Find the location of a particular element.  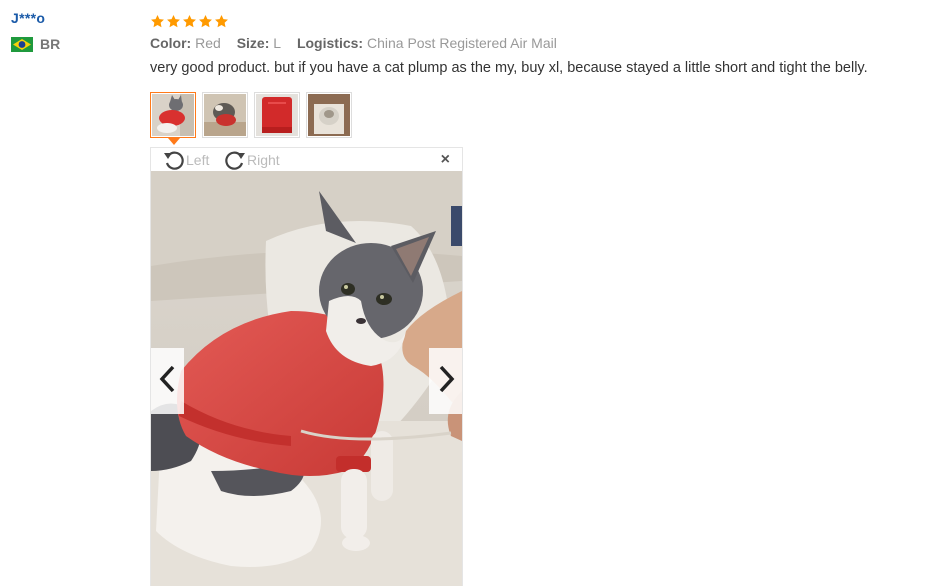

red-sweater-thumbnail is located at coordinates (277, 115).